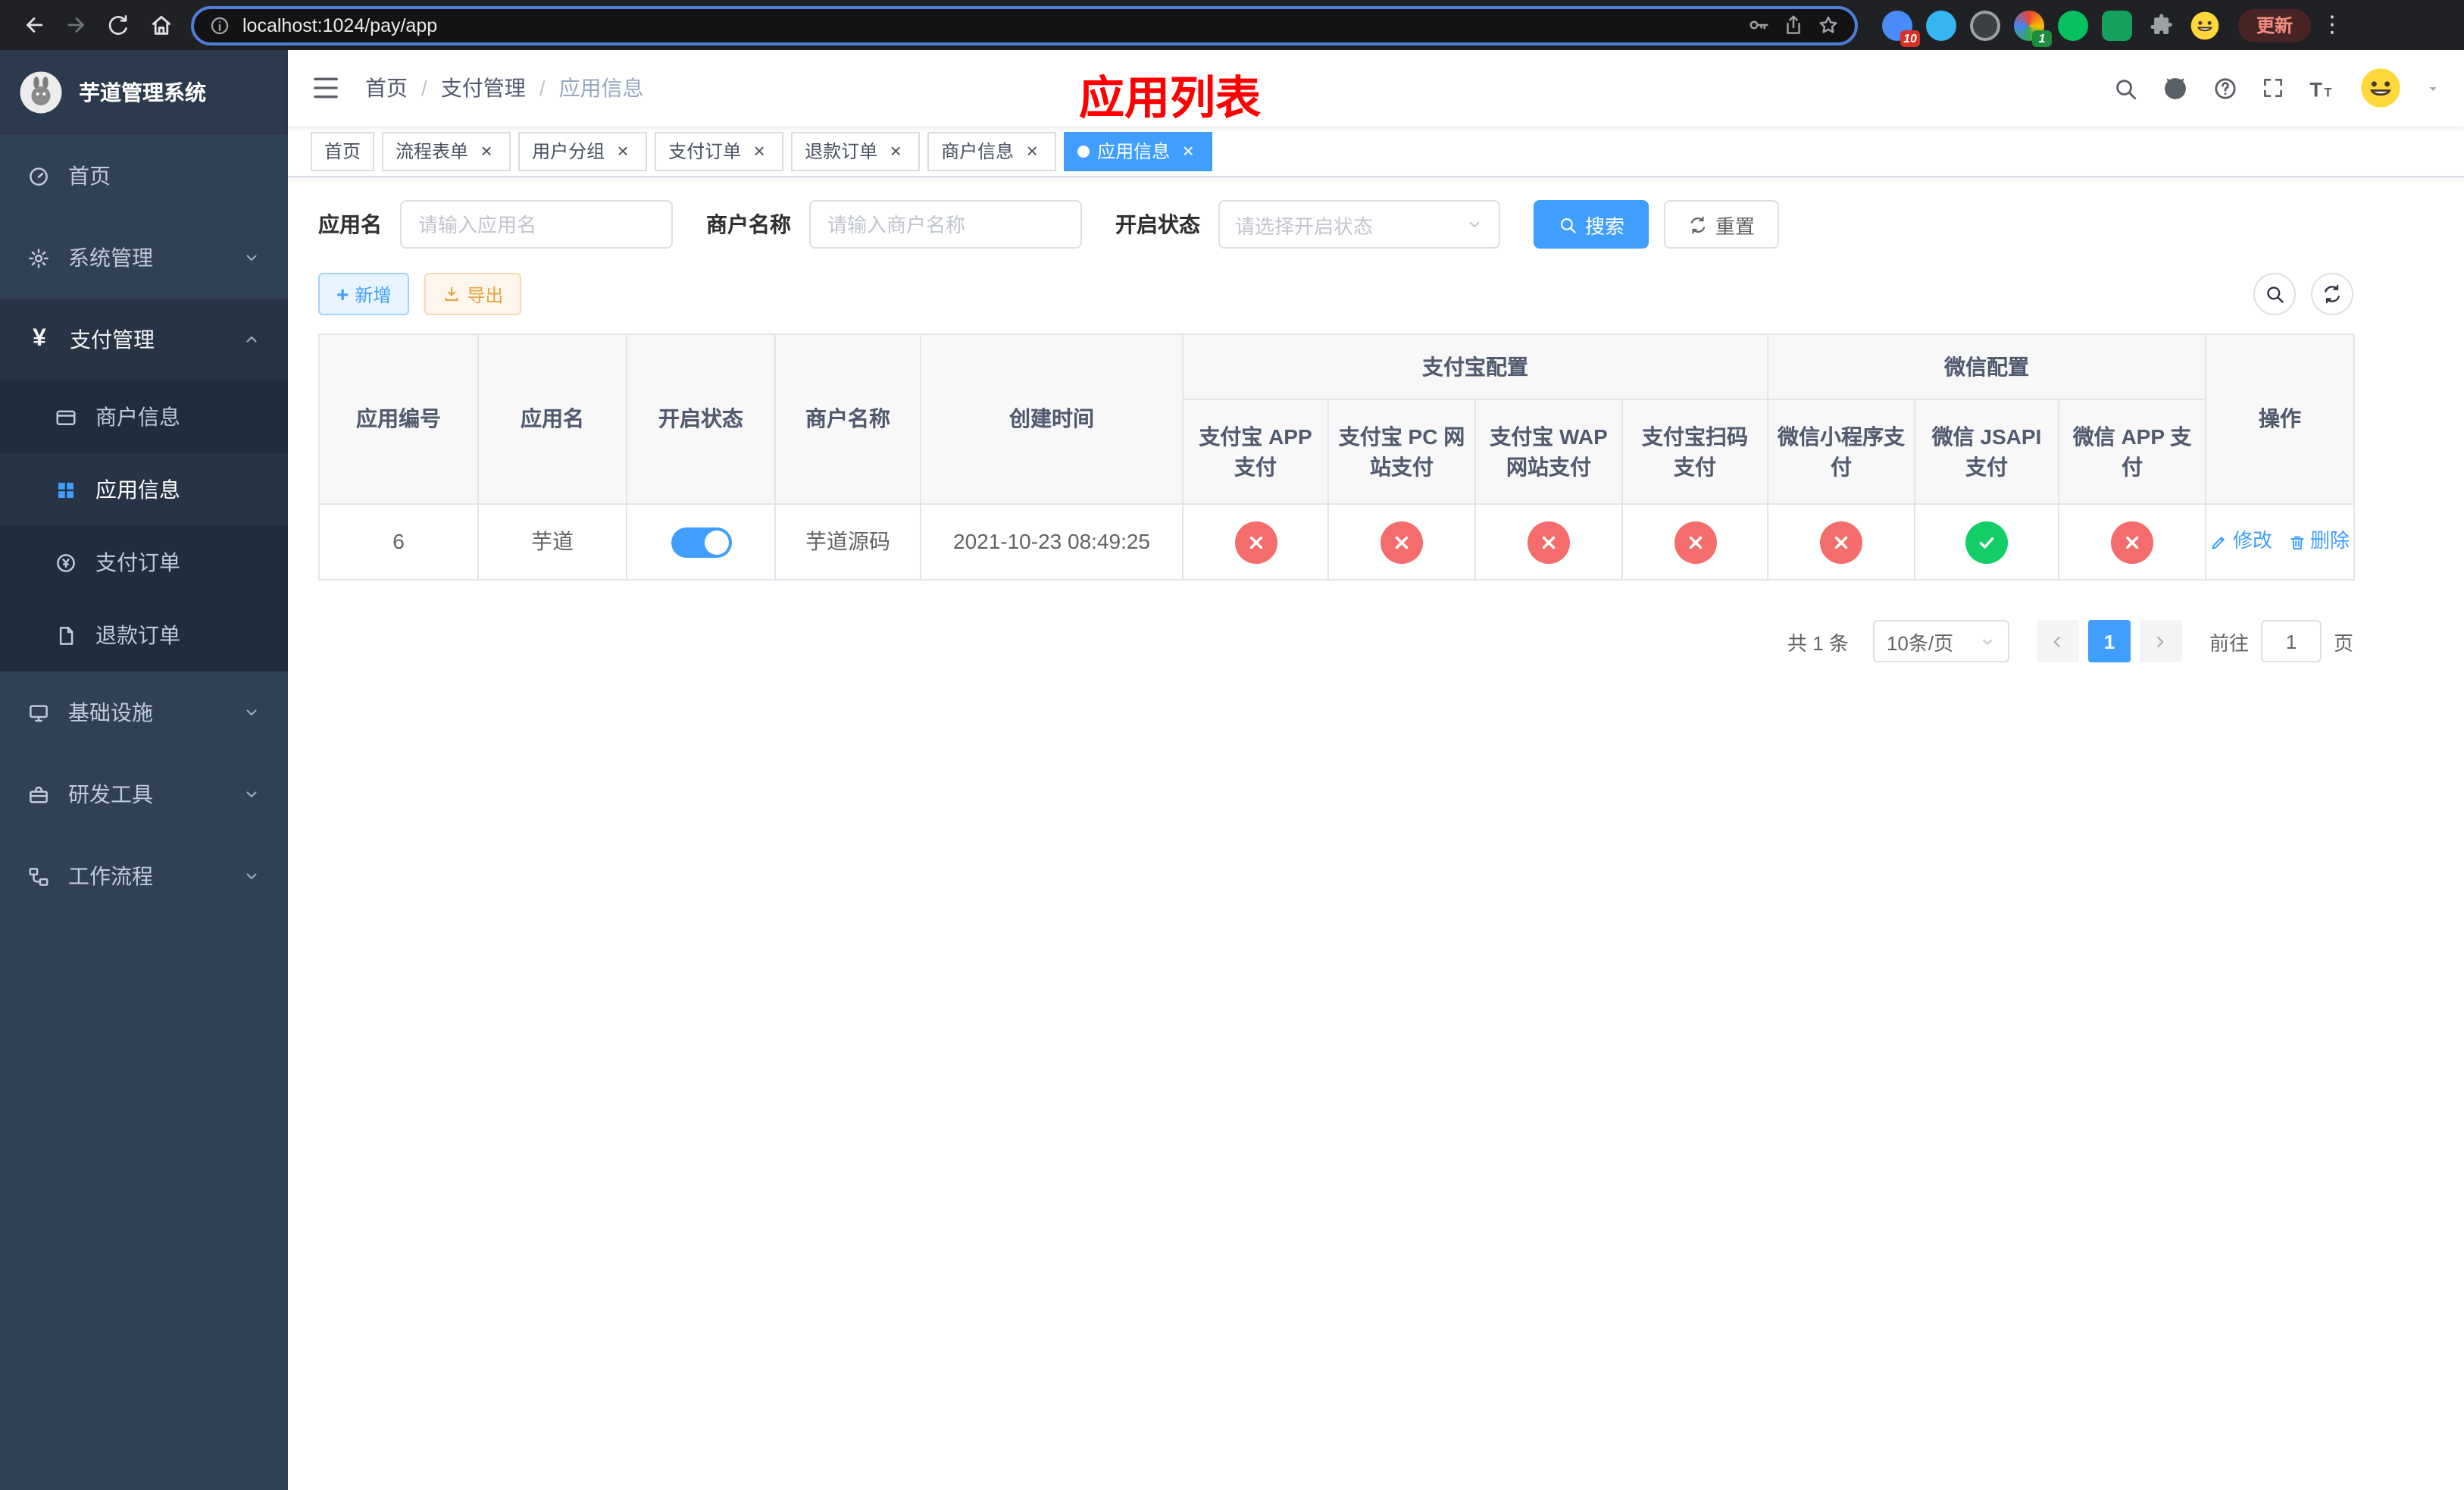 The width and height of the screenshot is (2464, 1490). I want to click on edit-link: 修改, so click(2241, 541).